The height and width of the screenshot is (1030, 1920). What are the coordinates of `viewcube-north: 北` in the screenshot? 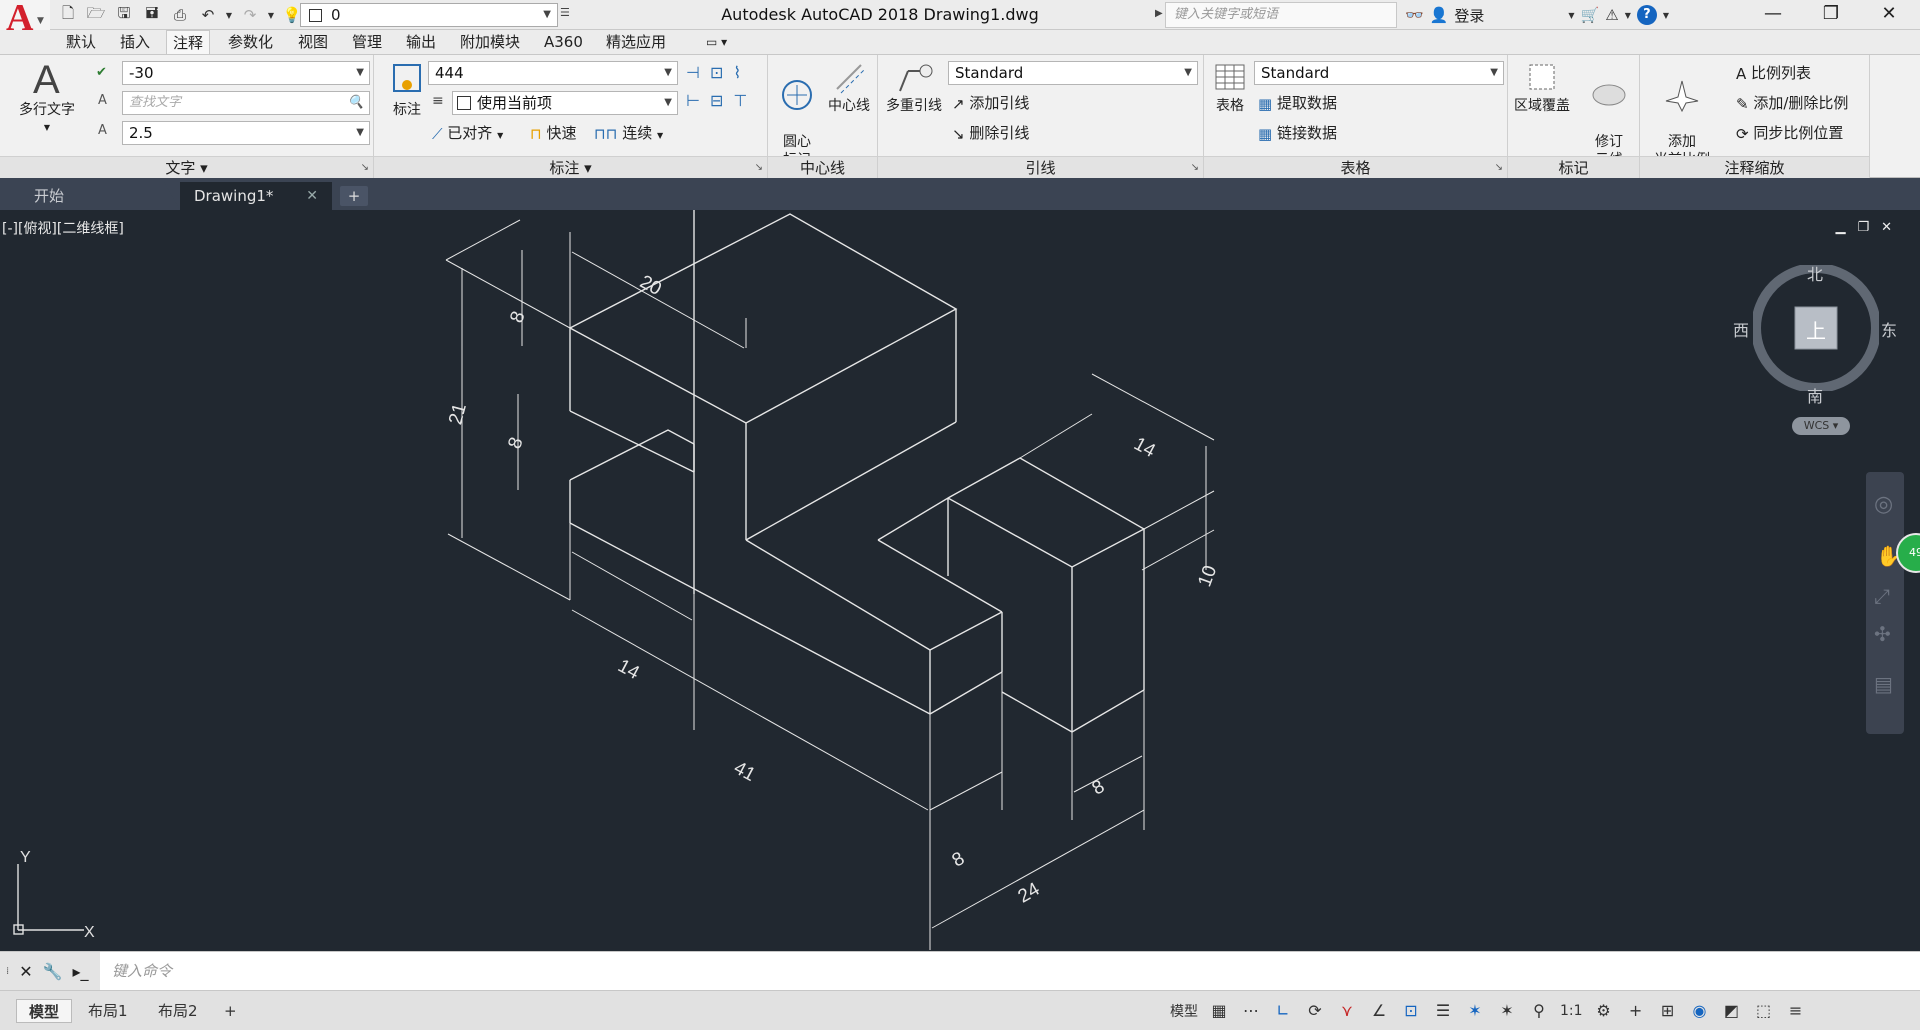 It's located at (1815, 273).